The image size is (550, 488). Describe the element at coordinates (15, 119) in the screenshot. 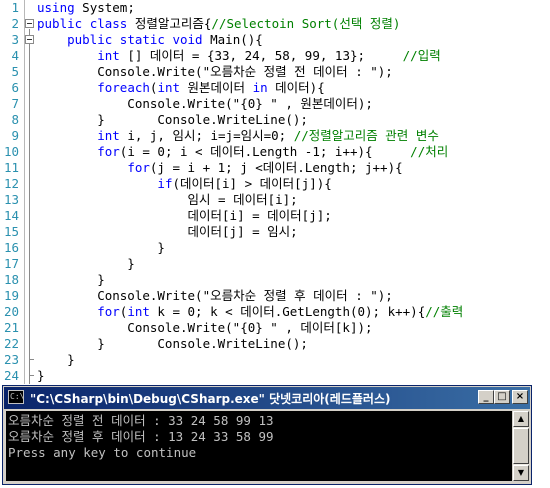

I see `line-number: 8` at that location.